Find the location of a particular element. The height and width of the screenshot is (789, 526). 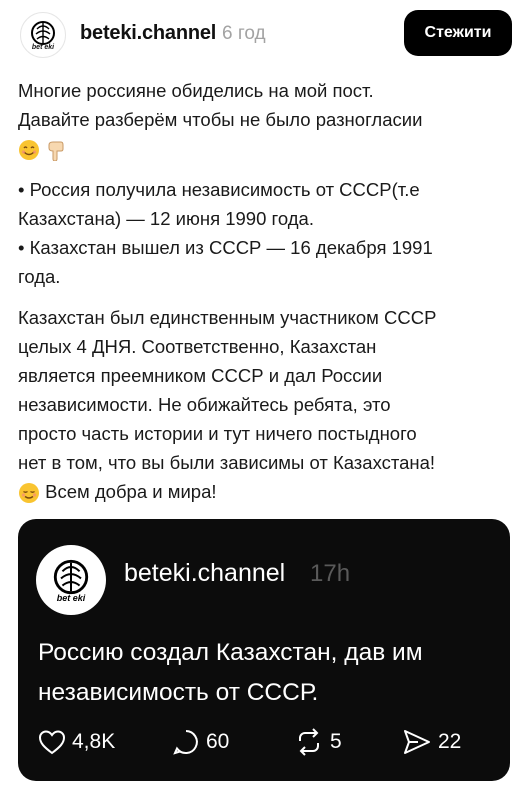

comment-count: 60 is located at coordinates (218, 741).